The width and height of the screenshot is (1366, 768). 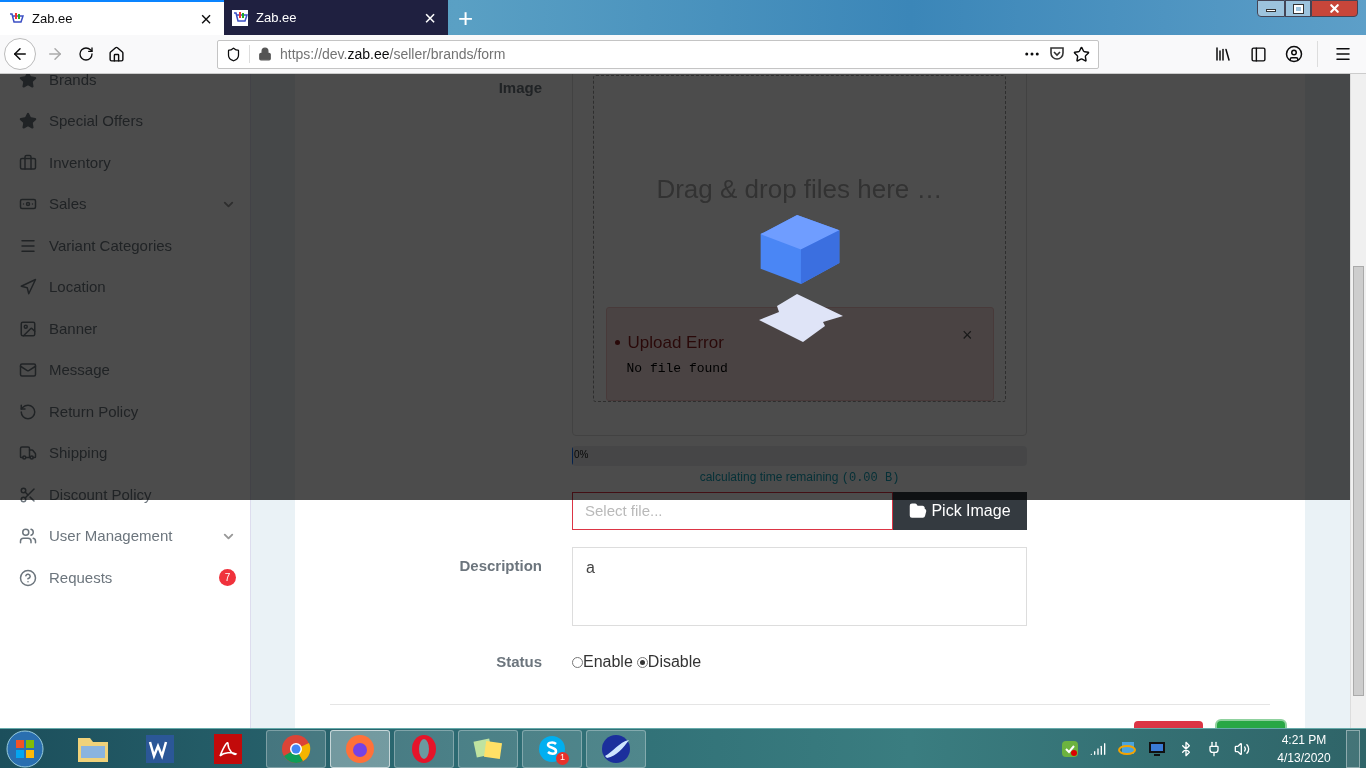 I want to click on pdf-icon, so click(x=228, y=748).